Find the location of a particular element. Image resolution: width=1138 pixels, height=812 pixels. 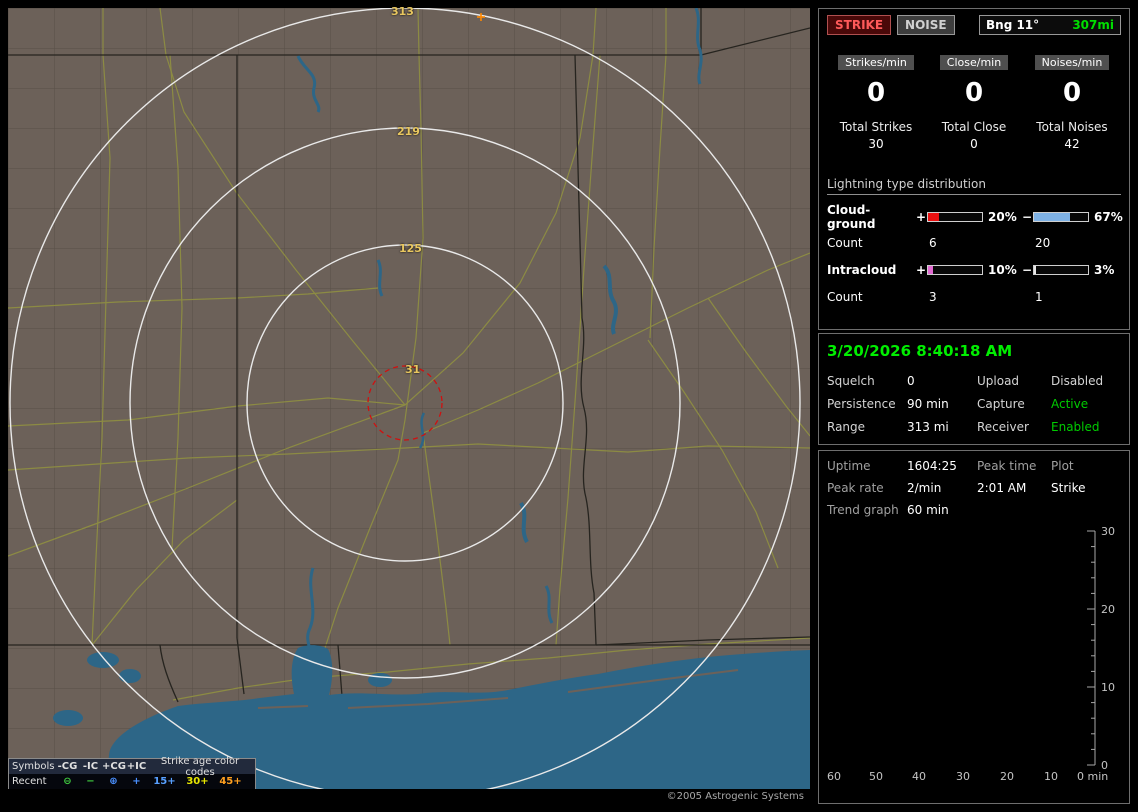

total-noises-value: 42 is located at coordinates (1072, 144).